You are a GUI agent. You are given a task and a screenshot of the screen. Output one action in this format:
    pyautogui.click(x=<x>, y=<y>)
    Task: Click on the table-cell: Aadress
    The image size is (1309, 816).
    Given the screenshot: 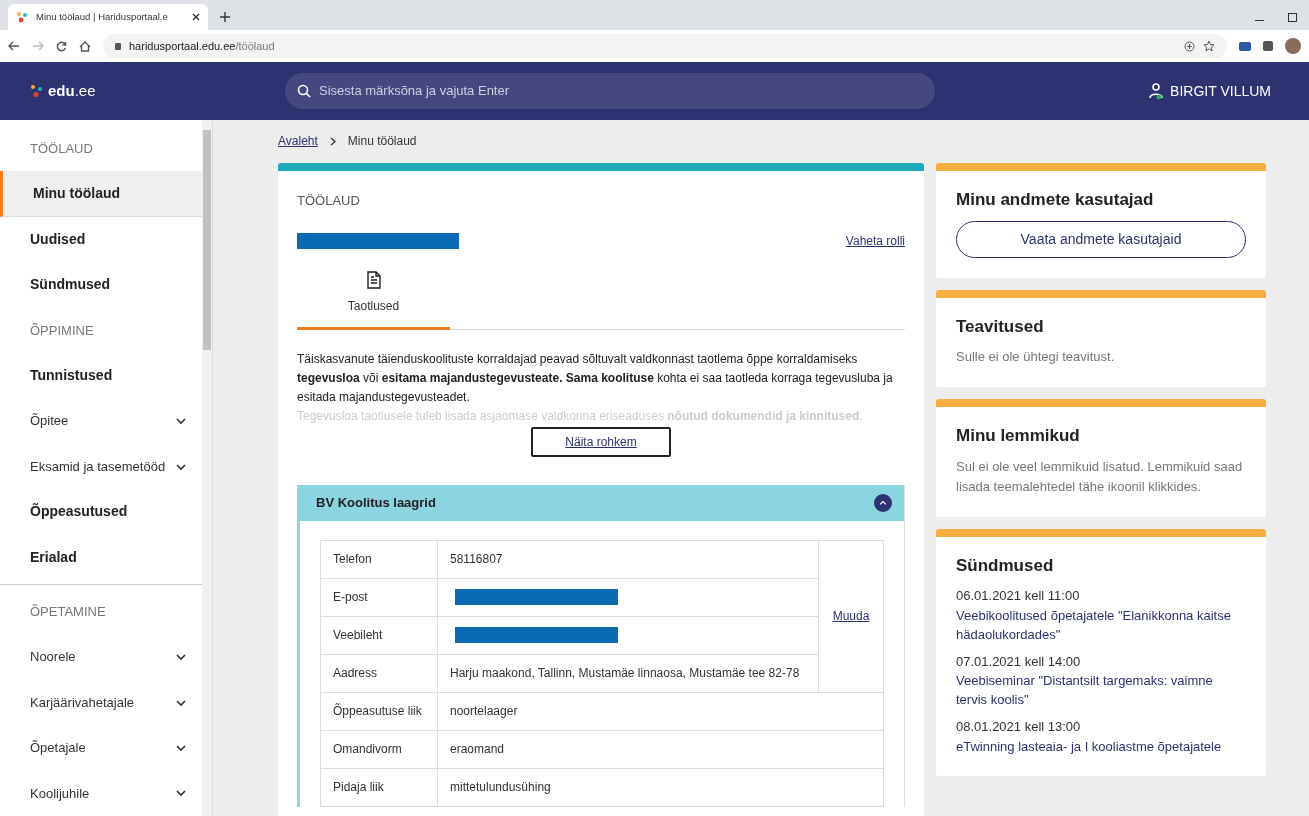 What is the action you would take?
    pyautogui.click(x=379, y=673)
    